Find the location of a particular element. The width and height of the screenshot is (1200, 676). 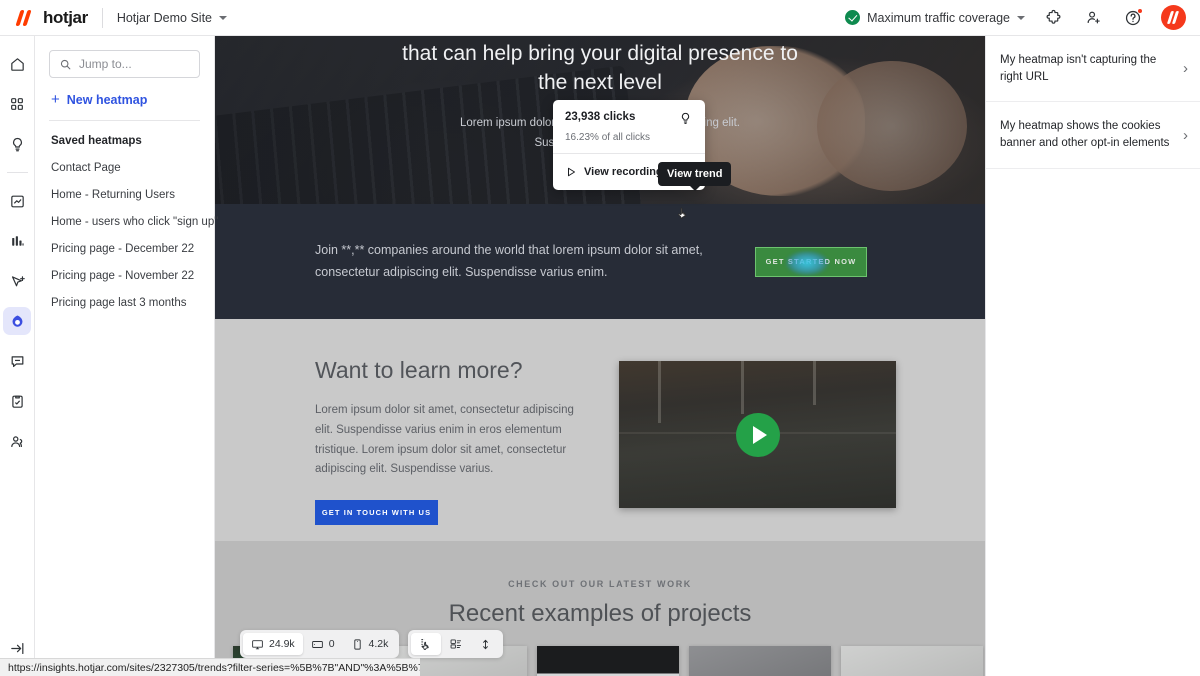

view-recordings-label: View recordings is located at coordinates (626, 172).